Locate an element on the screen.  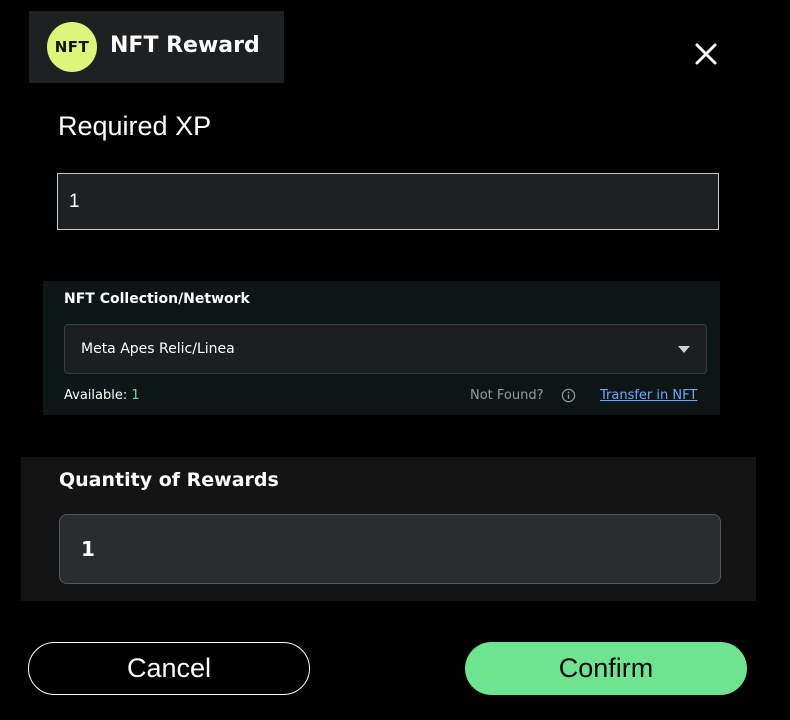
required-xp-label: Required XP is located at coordinates (135, 126).